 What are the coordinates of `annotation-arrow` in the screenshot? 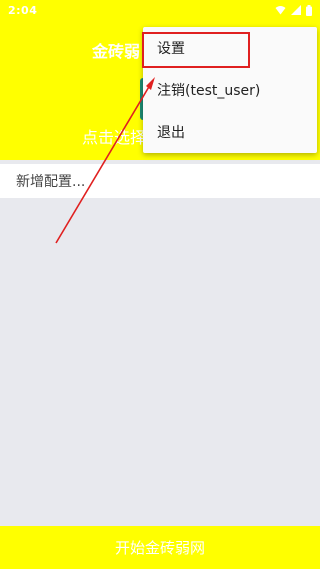 It's located at (105, 160).